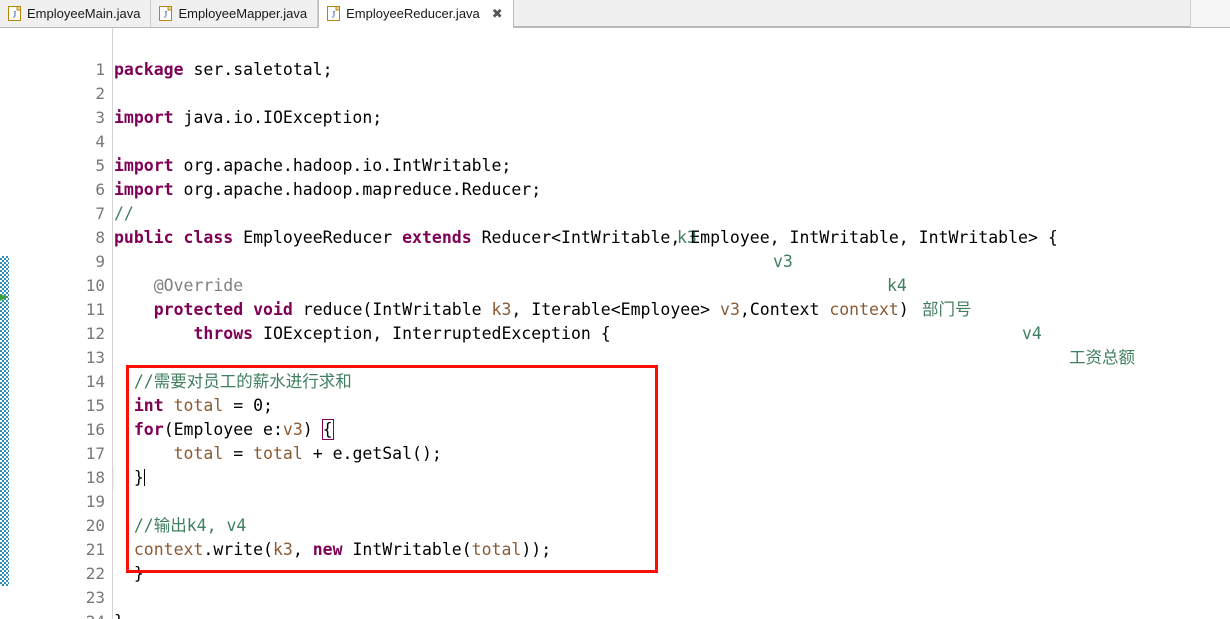 This screenshot has width=1230, height=619. What do you see at coordinates (95, 357) in the screenshot?
I see `line-number: 13` at bounding box center [95, 357].